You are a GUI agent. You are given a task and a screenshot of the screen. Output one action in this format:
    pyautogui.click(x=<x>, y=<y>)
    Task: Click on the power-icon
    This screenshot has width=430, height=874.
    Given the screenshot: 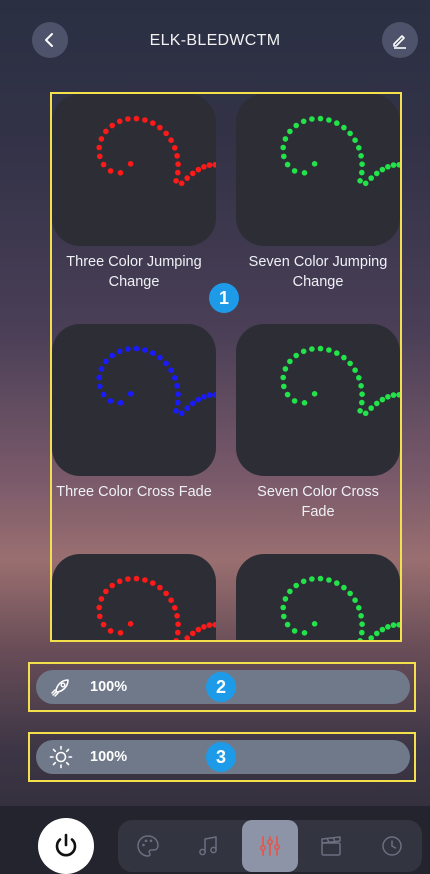 What is the action you would take?
    pyautogui.click(x=66, y=845)
    